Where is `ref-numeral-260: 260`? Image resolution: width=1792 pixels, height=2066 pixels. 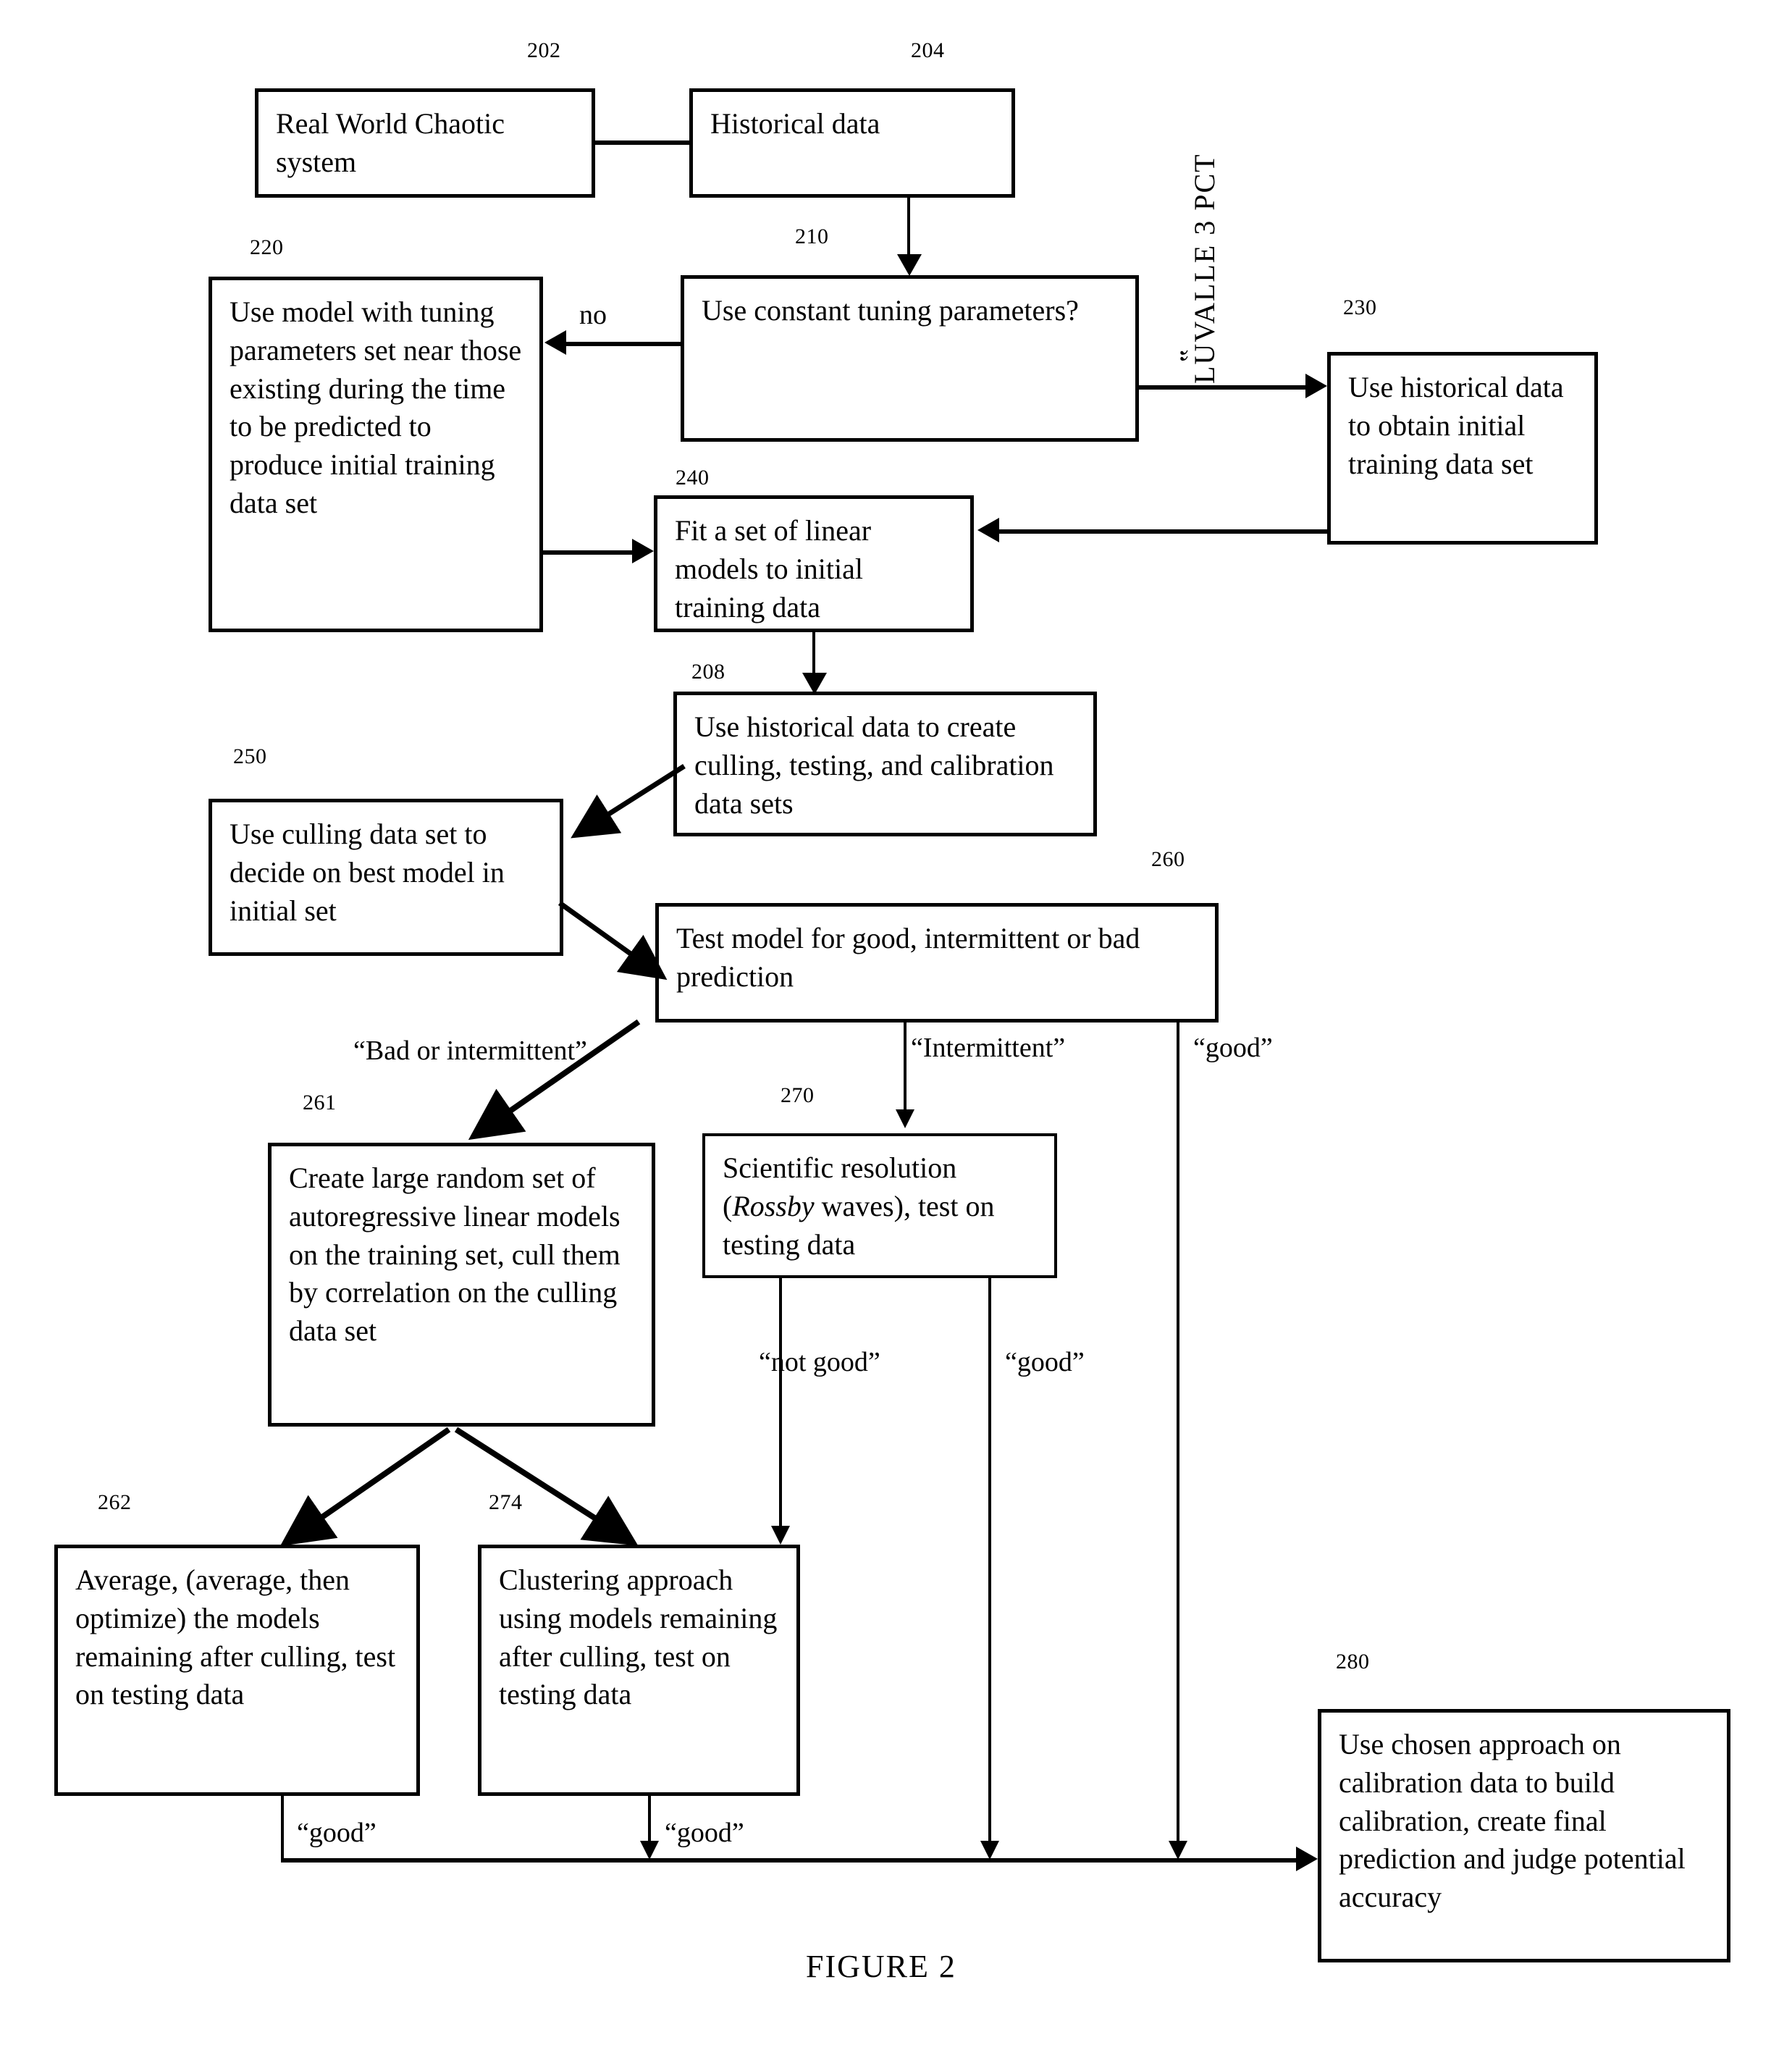
ref-numeral-260: 260 is located at coordinates (1168, 859).